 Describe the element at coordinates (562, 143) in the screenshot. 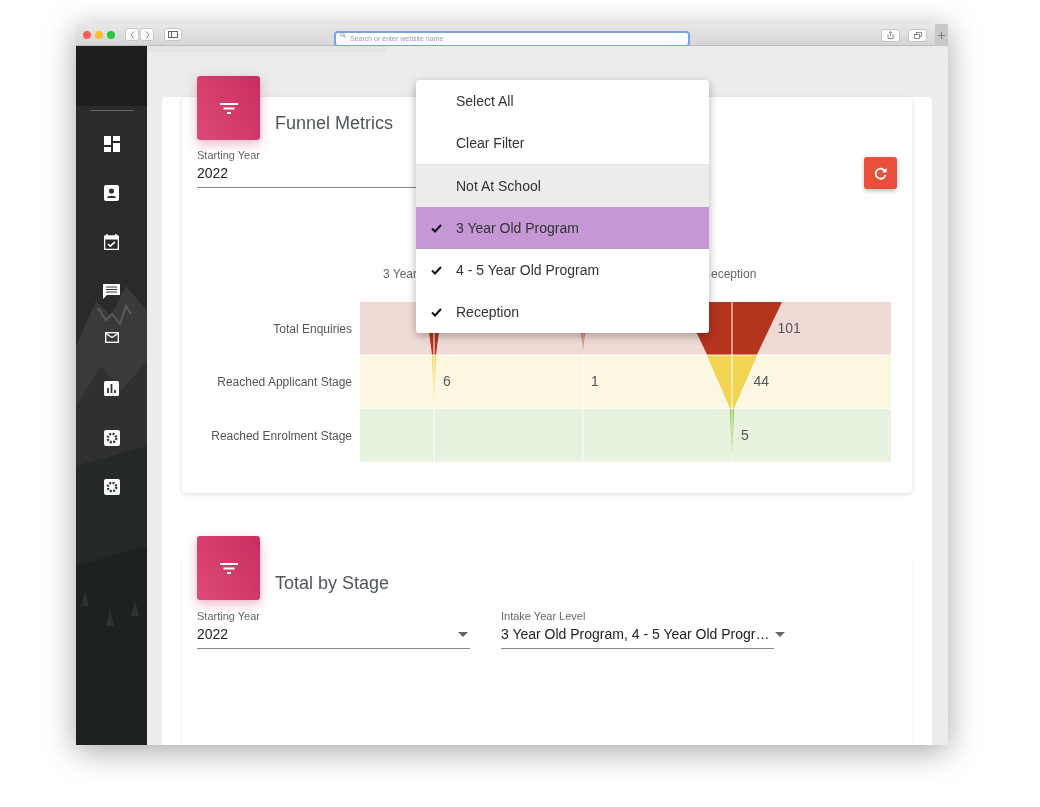

I see `menu-item: Clear Filter` at that location.